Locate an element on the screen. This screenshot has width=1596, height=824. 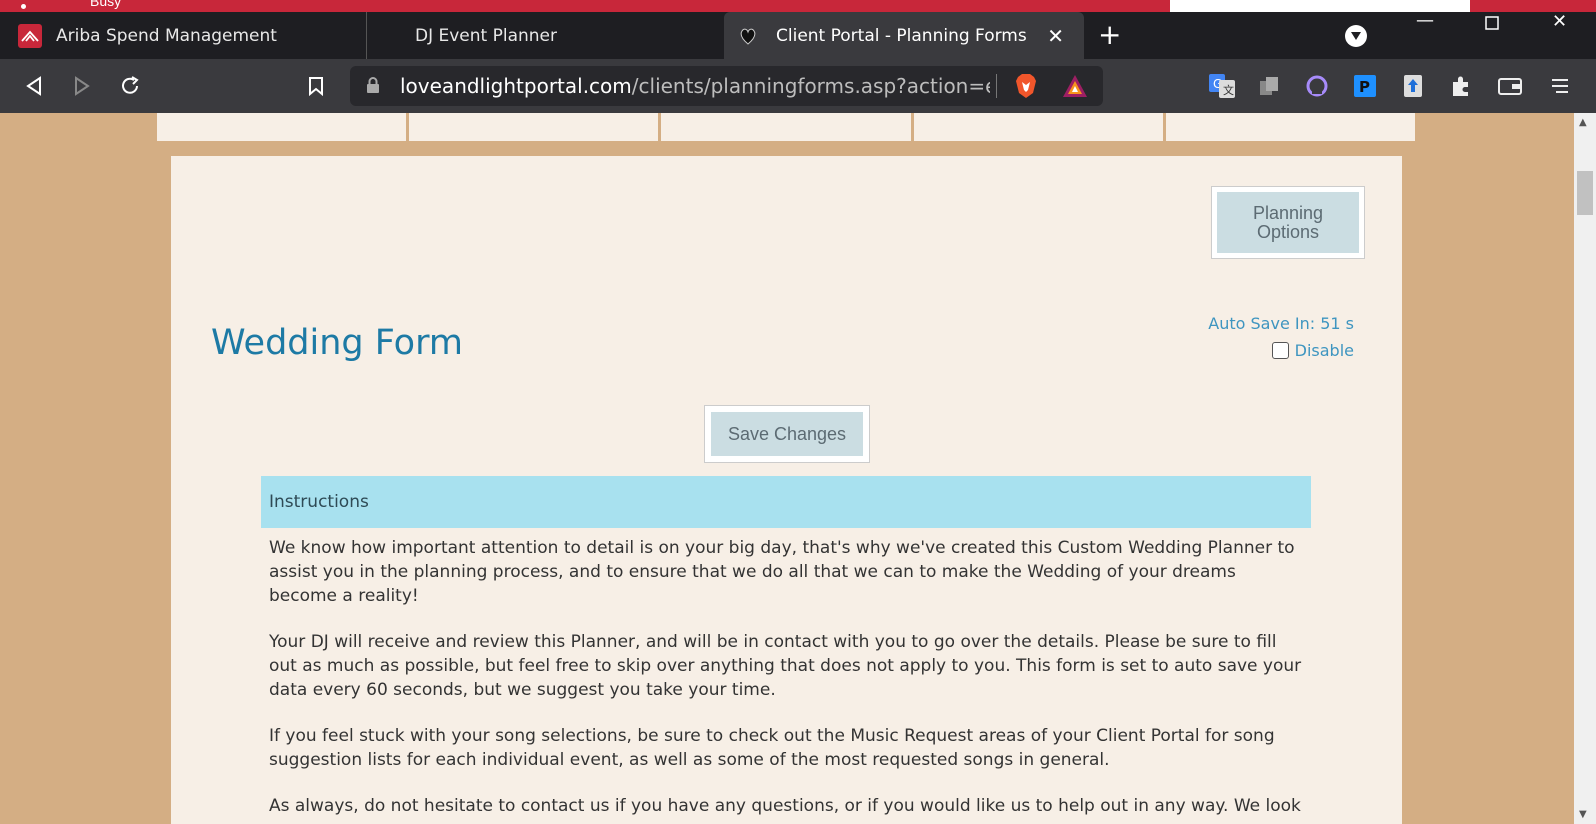
url-divider is located at coordinates (996, 86).